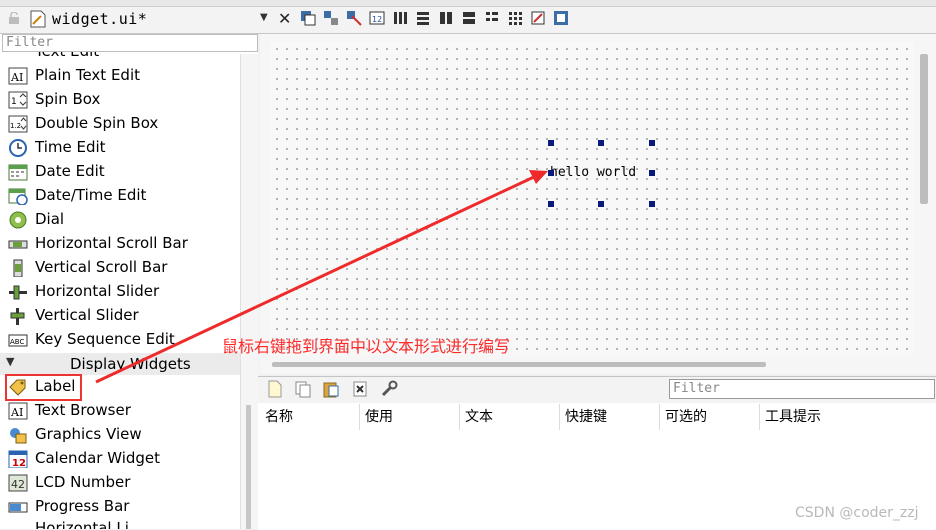 This screenshot has height=530, width=936. Describe the element at coordinates (119, 220) in the screenshot. I see `widget-item-dial: Dial` at that location.